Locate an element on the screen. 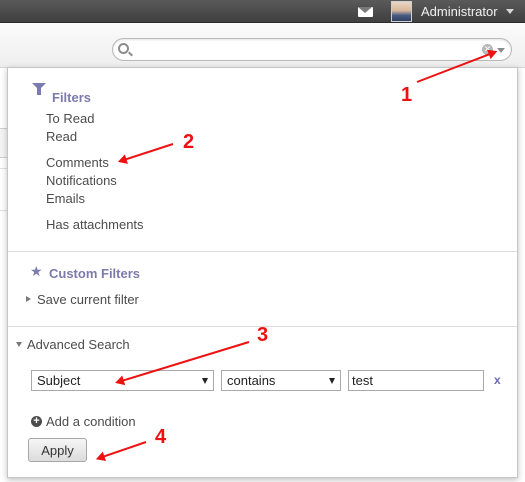 This screenshot has width=525, height=482. operator-select-value: contains is located at coordinates (251, 380).